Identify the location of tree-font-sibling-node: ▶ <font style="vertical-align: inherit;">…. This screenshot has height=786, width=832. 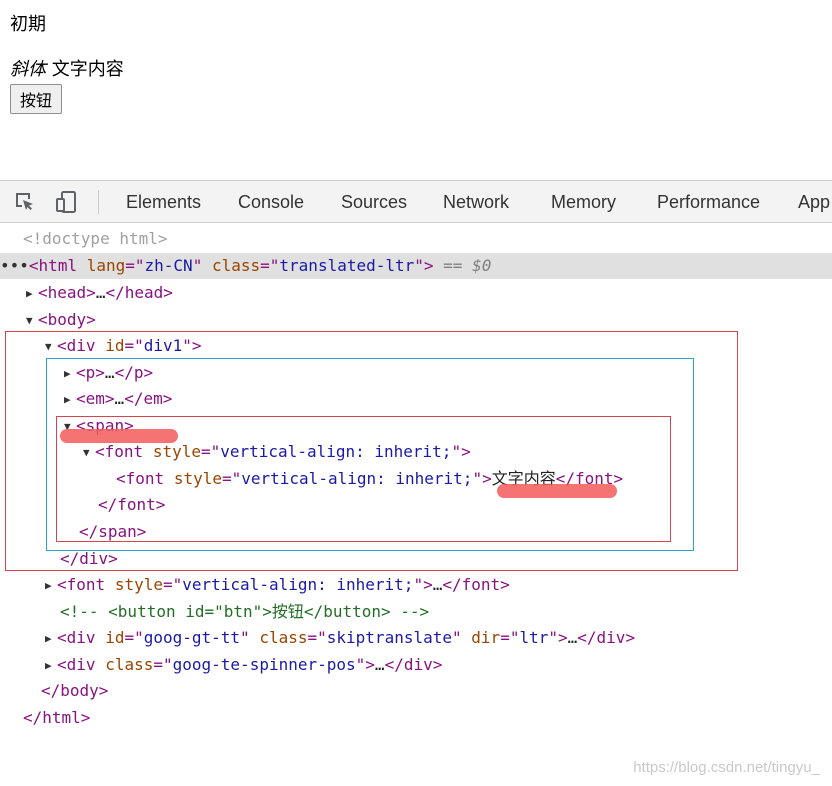
(277, 585).